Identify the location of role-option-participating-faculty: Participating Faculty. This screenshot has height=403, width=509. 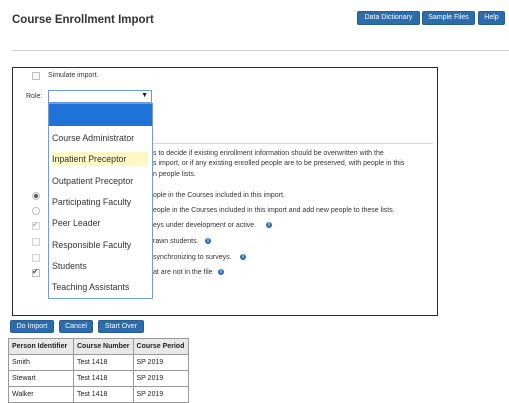
(100, 202).